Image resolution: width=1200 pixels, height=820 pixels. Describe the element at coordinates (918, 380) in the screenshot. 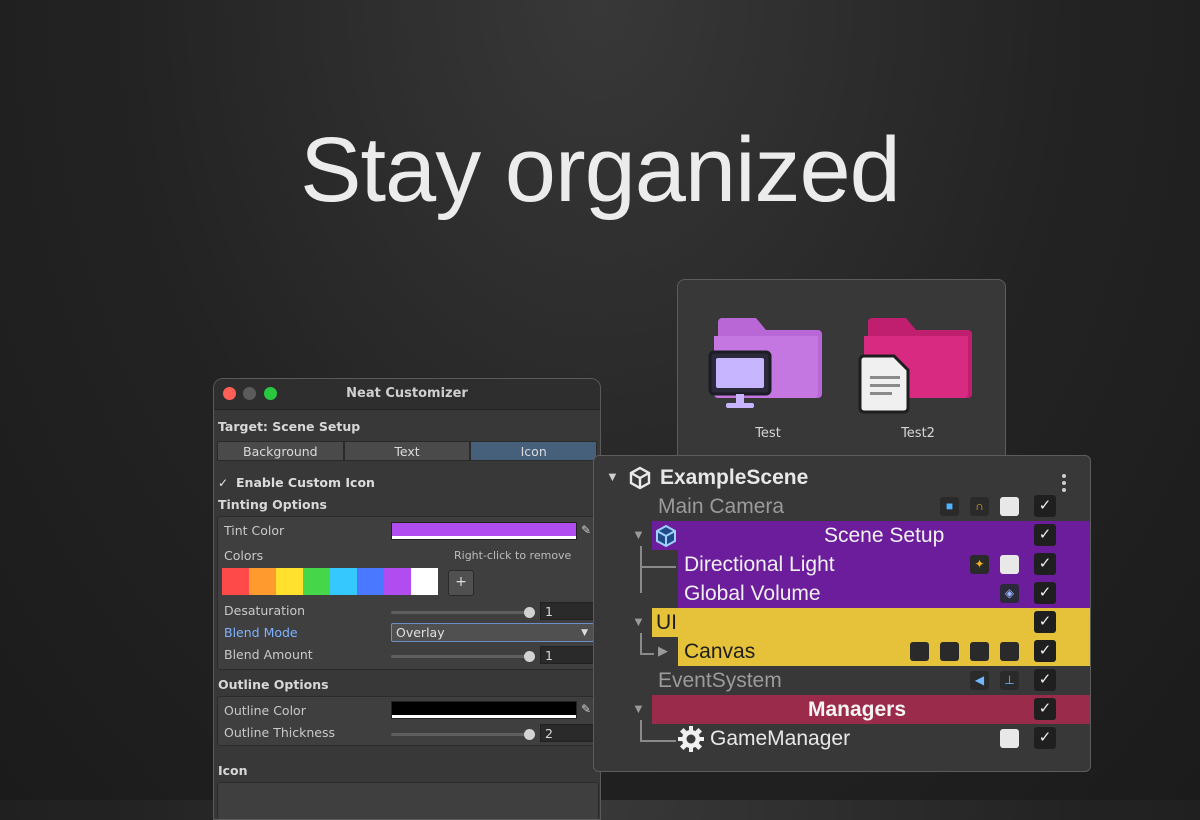

I see `folder-test2: Test2` at that location.